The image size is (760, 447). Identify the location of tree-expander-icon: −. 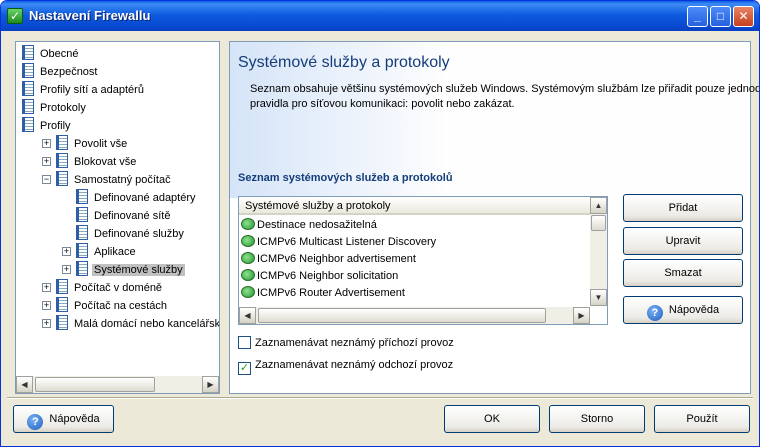
(46, 179).